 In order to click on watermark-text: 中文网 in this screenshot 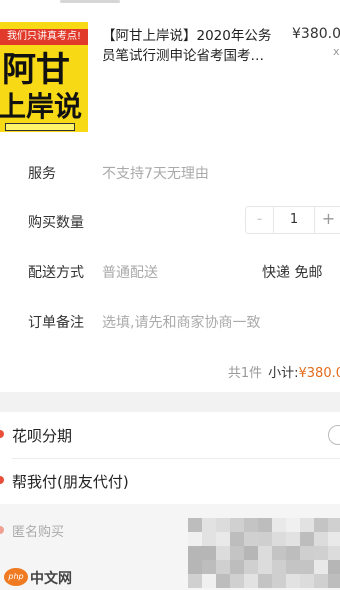, I will do `click(51, 579)`.